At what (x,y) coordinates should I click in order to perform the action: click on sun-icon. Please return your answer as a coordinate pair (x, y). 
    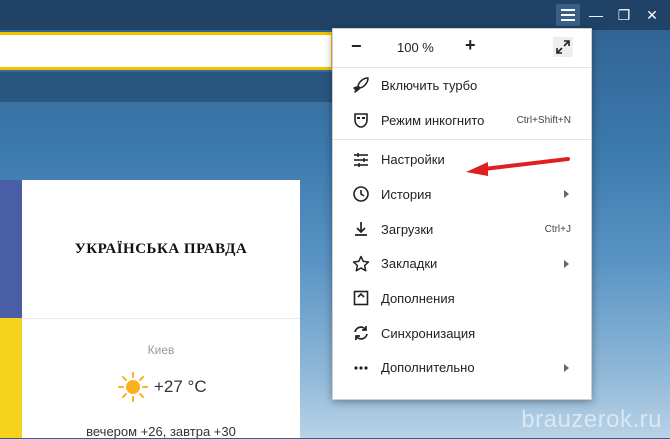
    Looking at the image, I should click on (133, 387).